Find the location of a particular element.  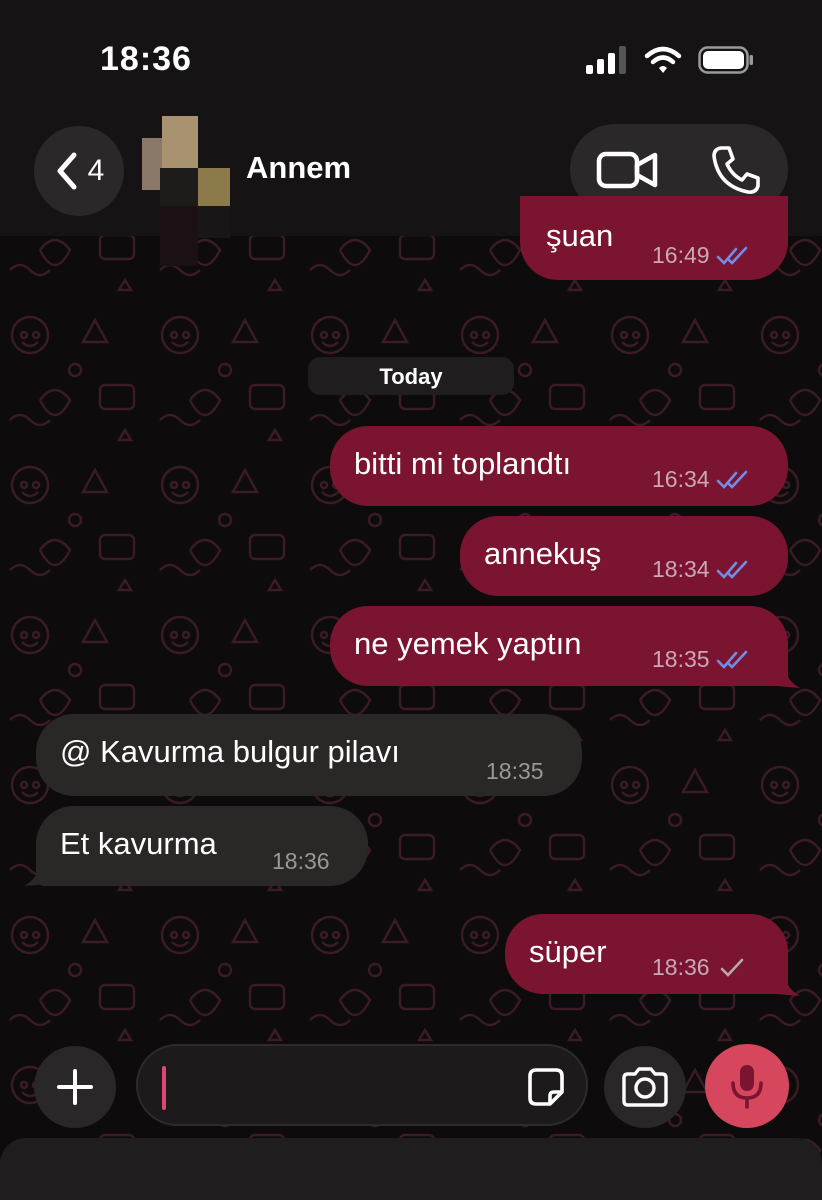

message-meta: 18:34 is located at coordinates (702, 569).